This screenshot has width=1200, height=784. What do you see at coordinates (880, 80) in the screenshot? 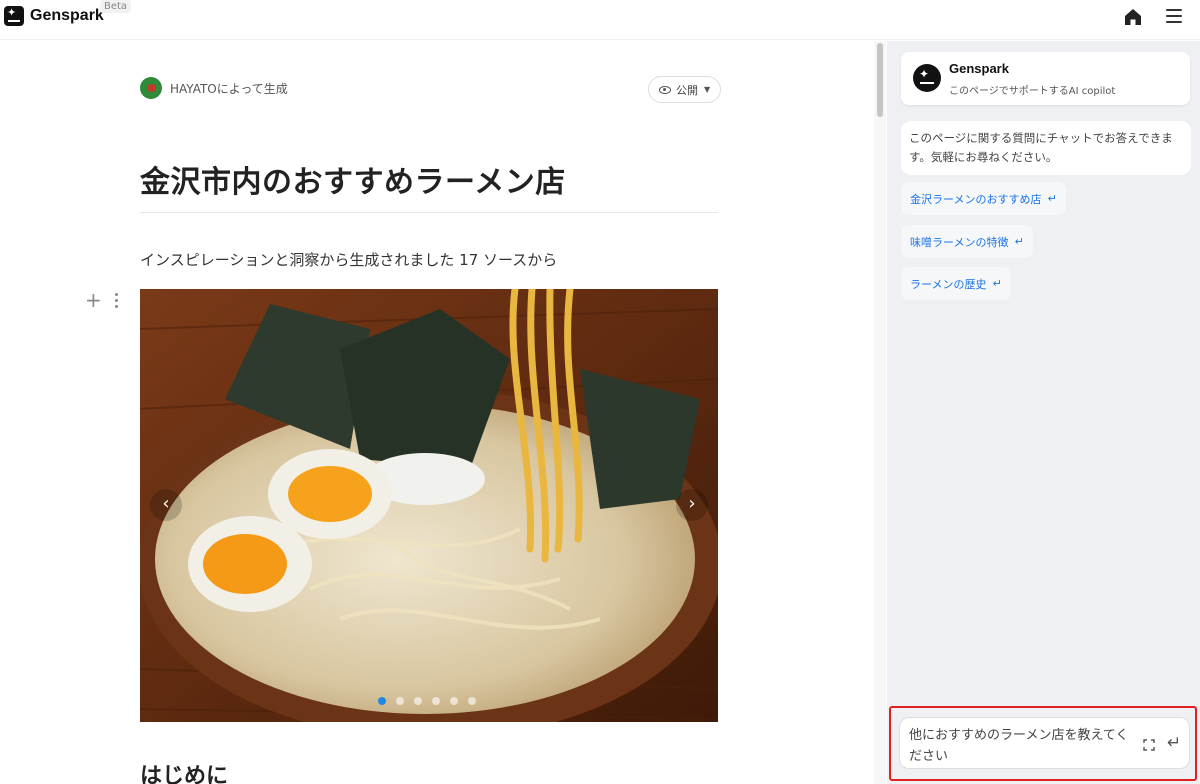
I see `scrollbar-thumb` at bounding box center [880, 80].